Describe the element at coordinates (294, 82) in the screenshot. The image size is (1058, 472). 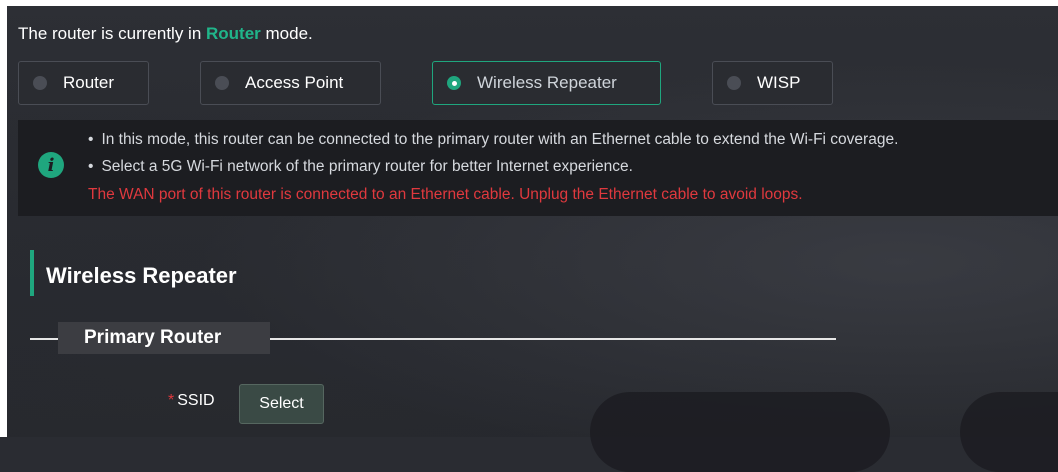
I see `mode-option-label: Access Point` at that location.